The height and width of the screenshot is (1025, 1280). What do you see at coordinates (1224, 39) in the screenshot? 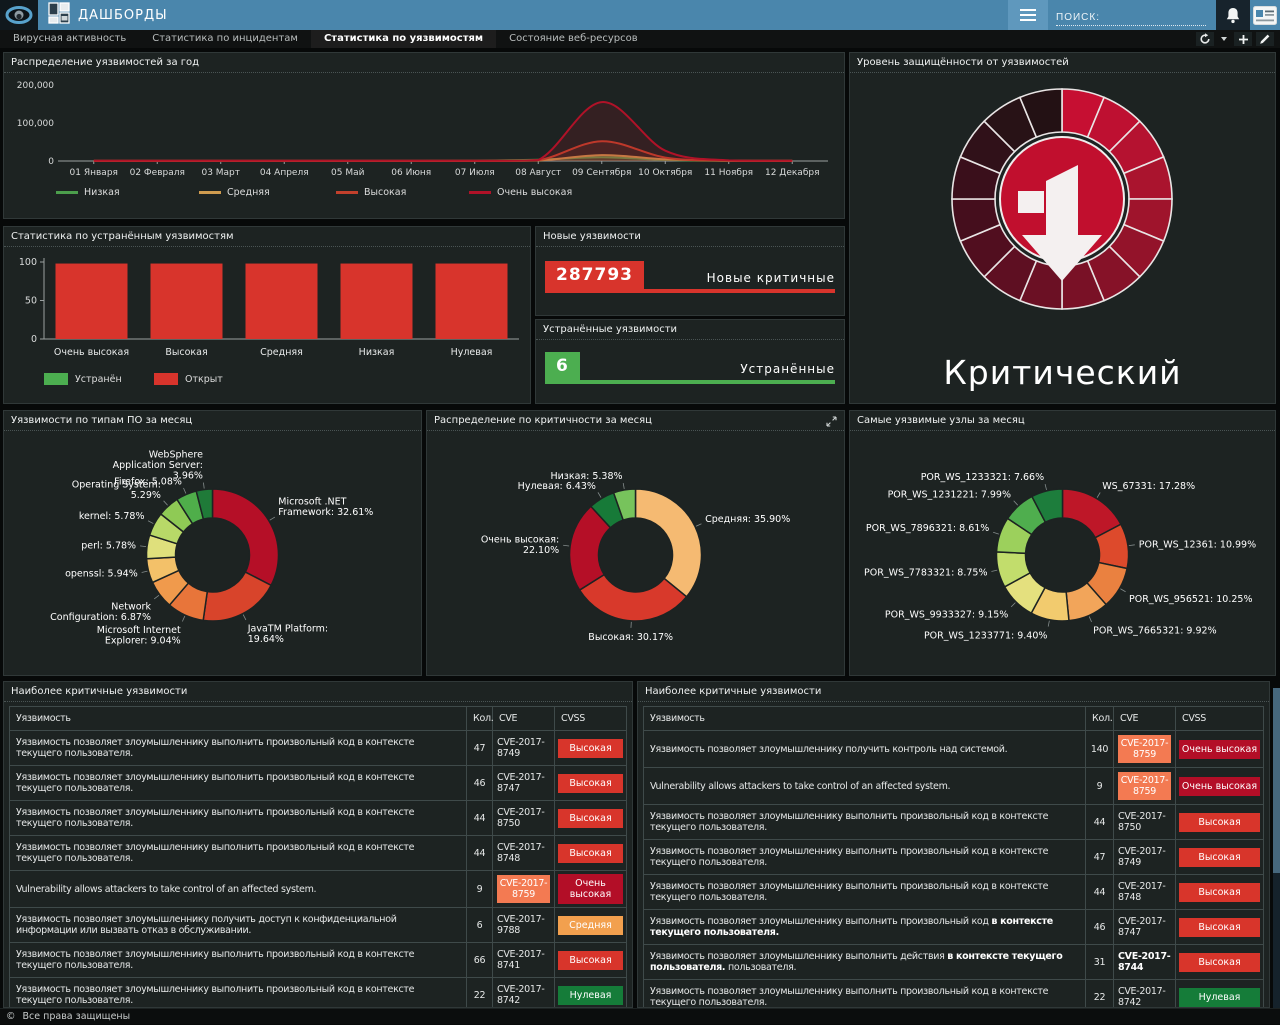
I see `refresh-options-button` at bounding box center [1224, 39].